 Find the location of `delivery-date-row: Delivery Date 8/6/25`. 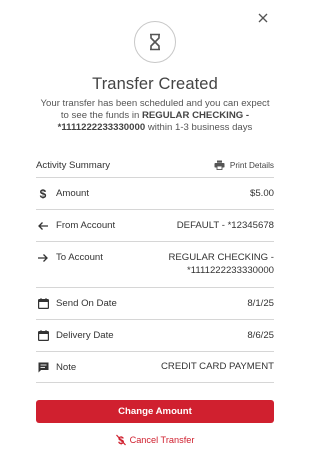

delivery-date-row: Delivery Date 8/6/25 is located at coordinates (155, 335).